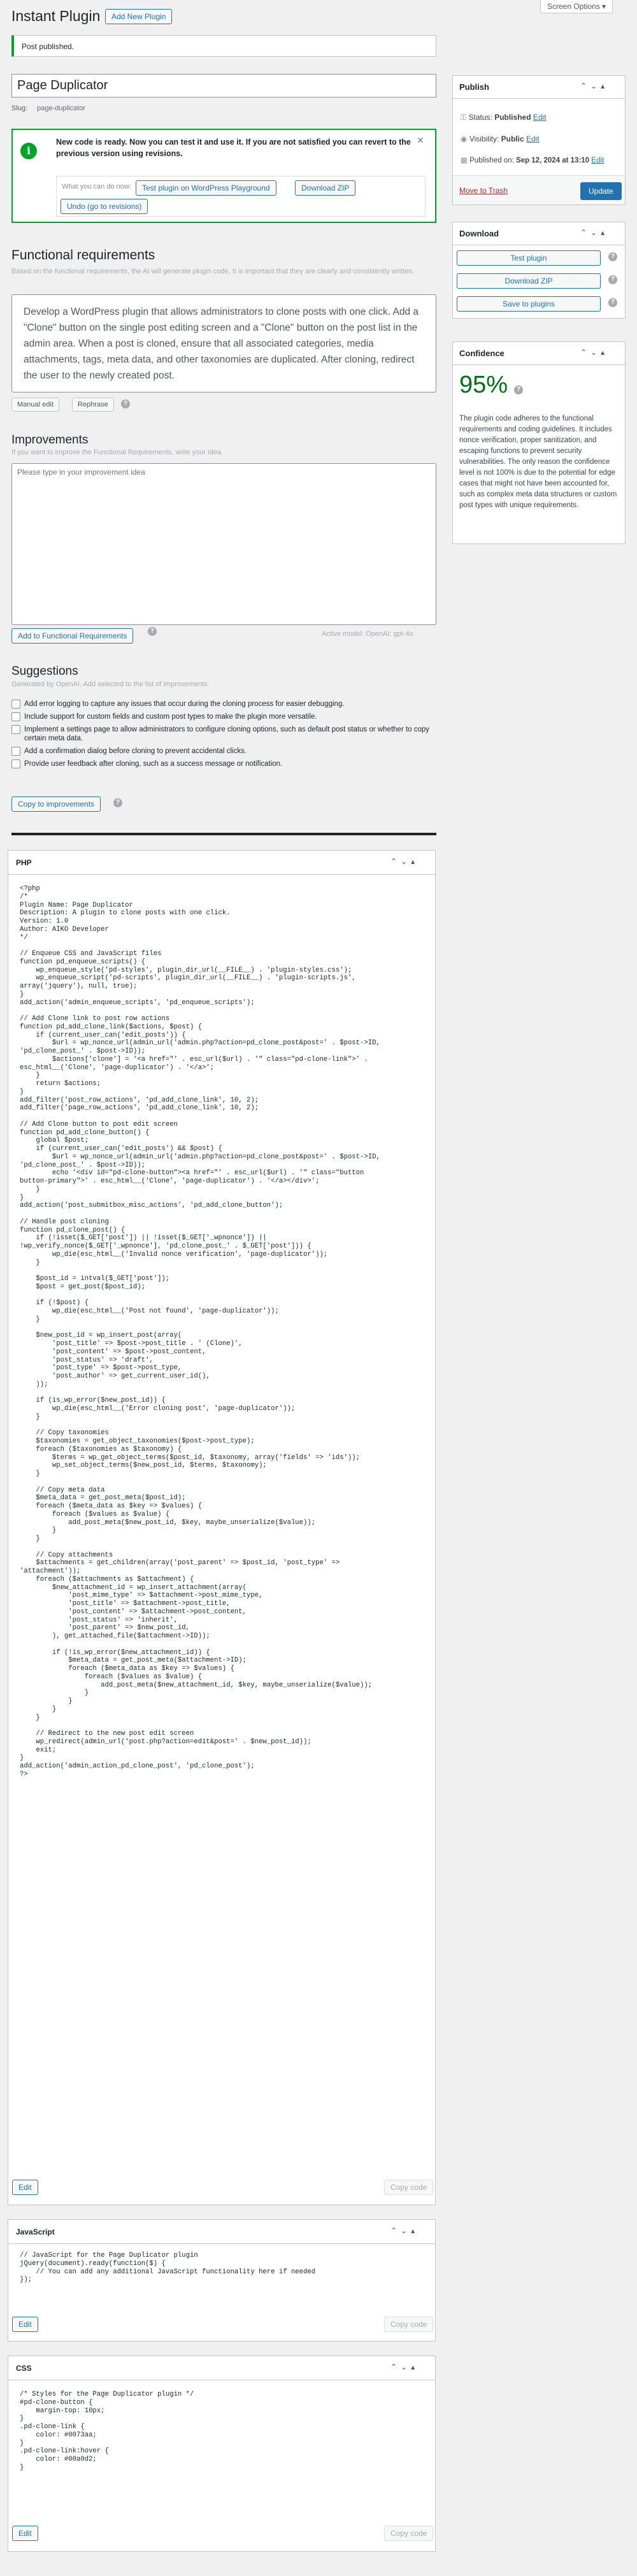 This screenshot has height=2576, width=637. I want to click on confidence-heading: Confidence, so click(482, 353).